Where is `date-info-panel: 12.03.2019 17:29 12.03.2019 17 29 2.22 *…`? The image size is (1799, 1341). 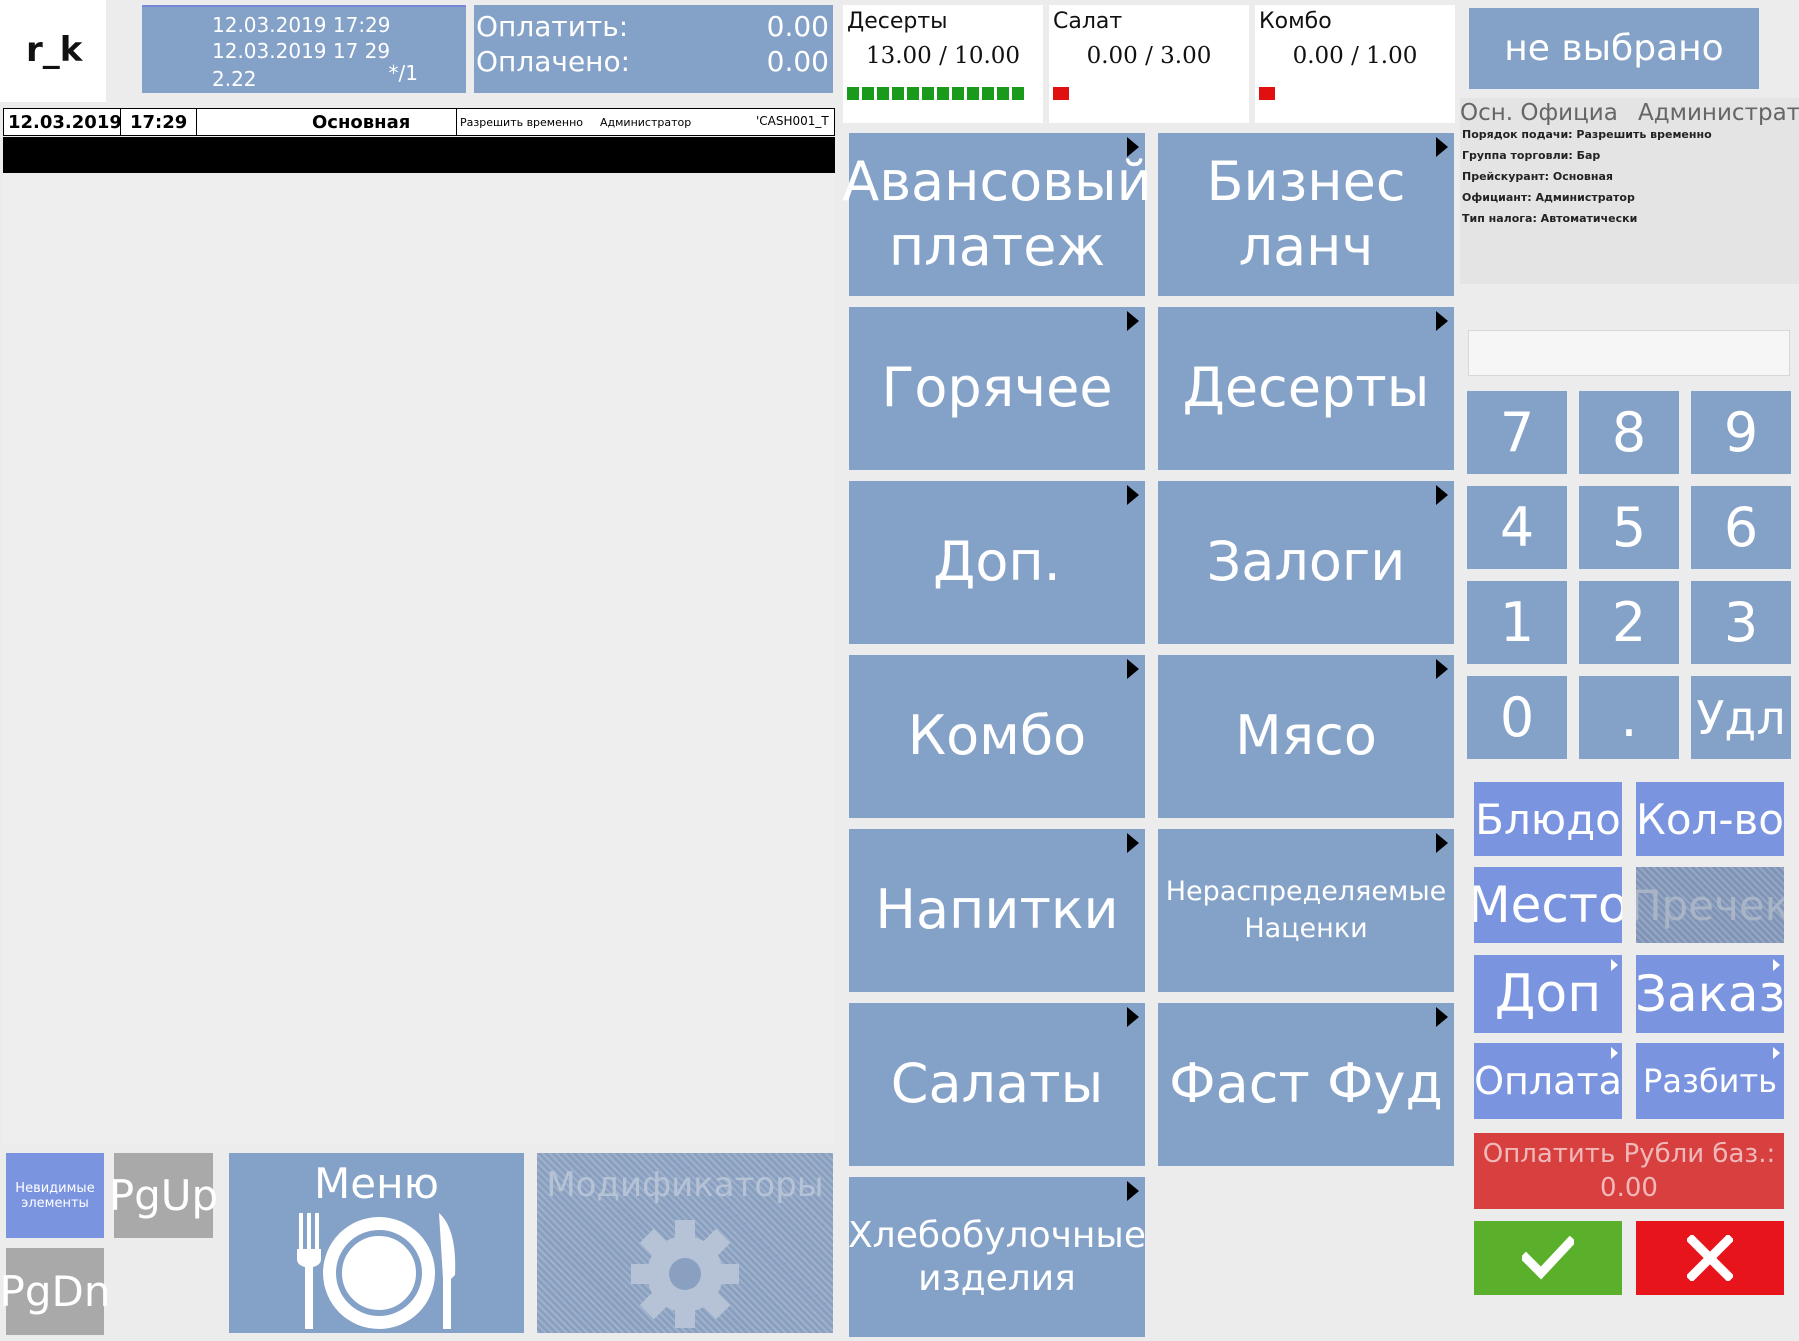 date-info-panel: 12.03.2019 17:29 12.03.2019 17 29 2.22 *… is located at coordinates (304, 49).